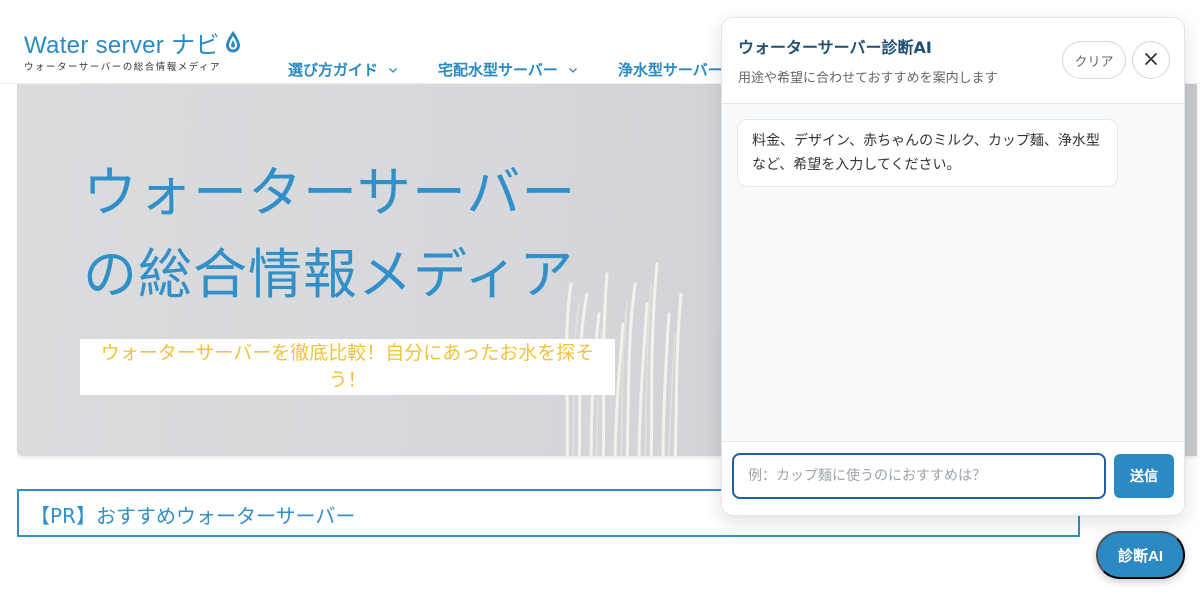 This screenshot has height=593, width=1200. What do you see at coordinates (347, 367) in the screenshot?
I see `hero-subtitle: ウォーターサーバーを徹底比較！自分にあったお水を探そう！` at bounding box center [347, 367].